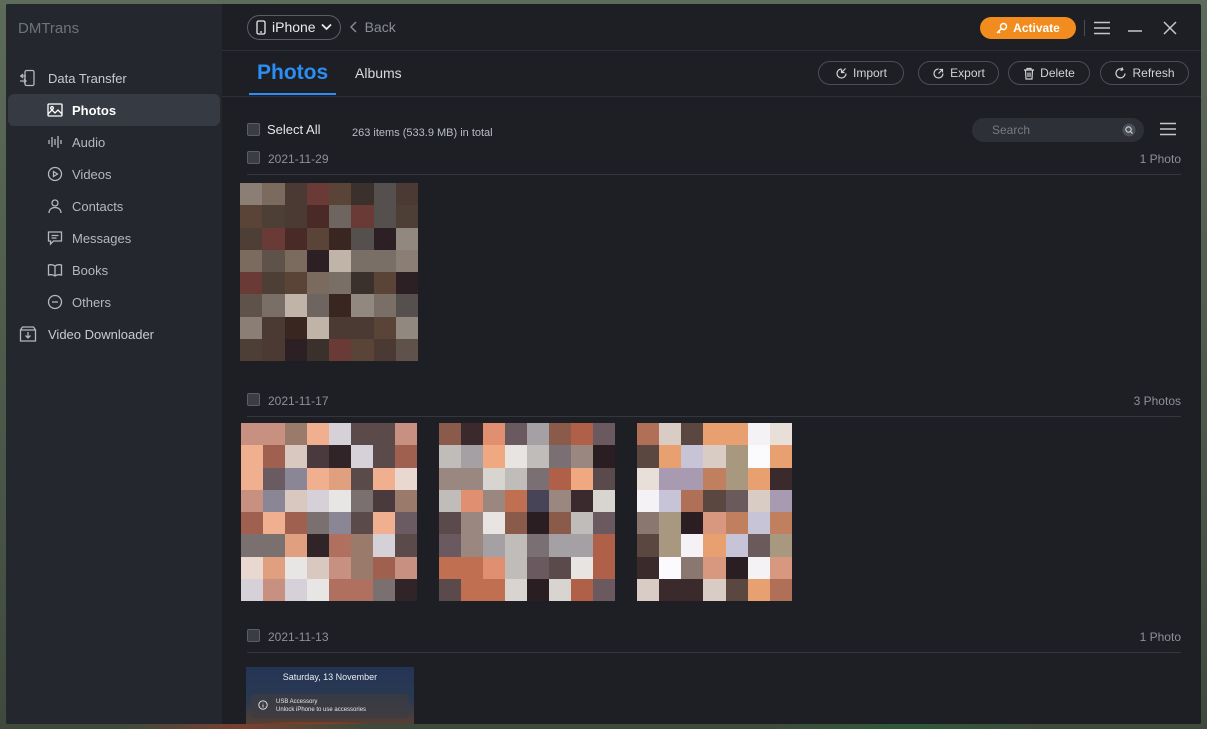  I want to click on back-label: Back, so click(380, 27).